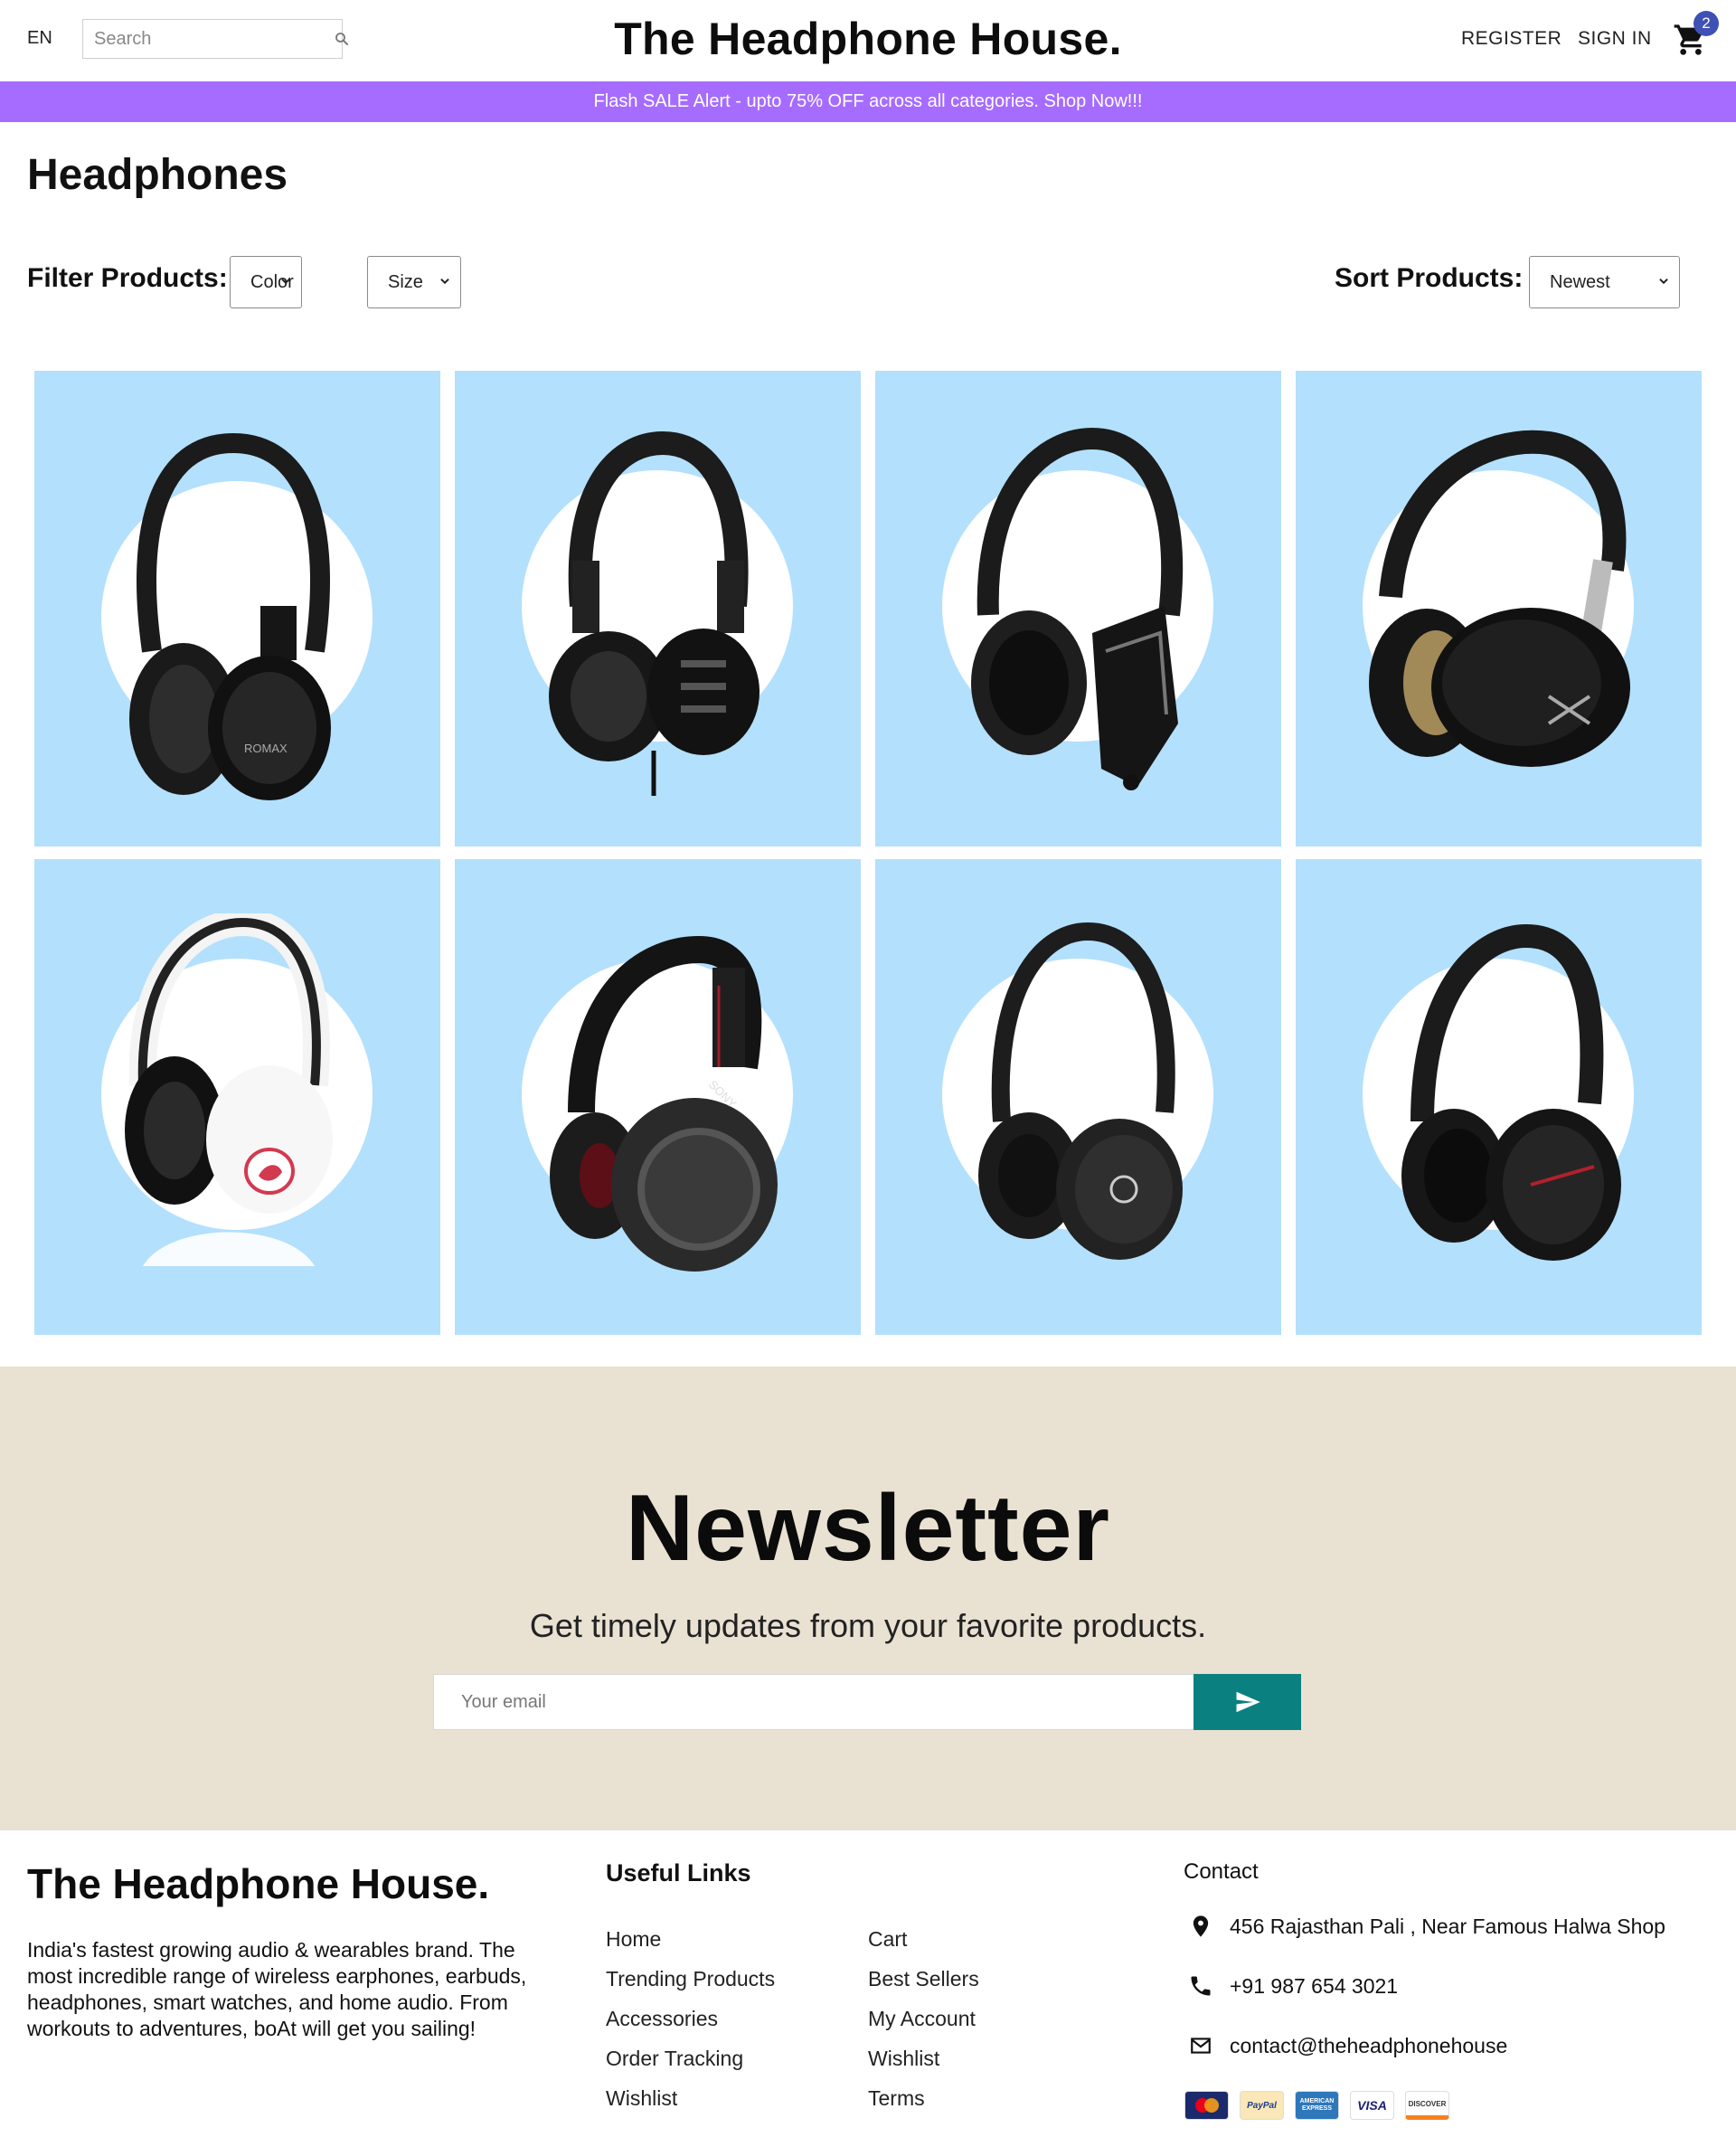 The image size is (1736, 2156). Describe the element at coordinates (208, 39) in the screenshot. I see `search-input` at that location.